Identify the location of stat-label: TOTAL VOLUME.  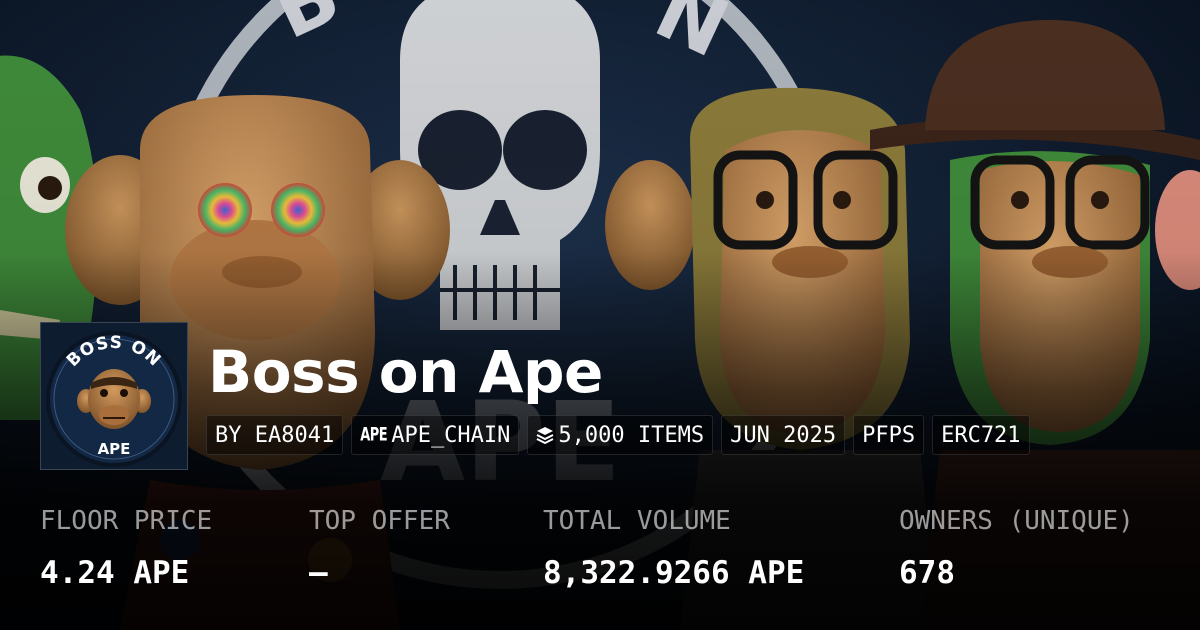
(637, 521).